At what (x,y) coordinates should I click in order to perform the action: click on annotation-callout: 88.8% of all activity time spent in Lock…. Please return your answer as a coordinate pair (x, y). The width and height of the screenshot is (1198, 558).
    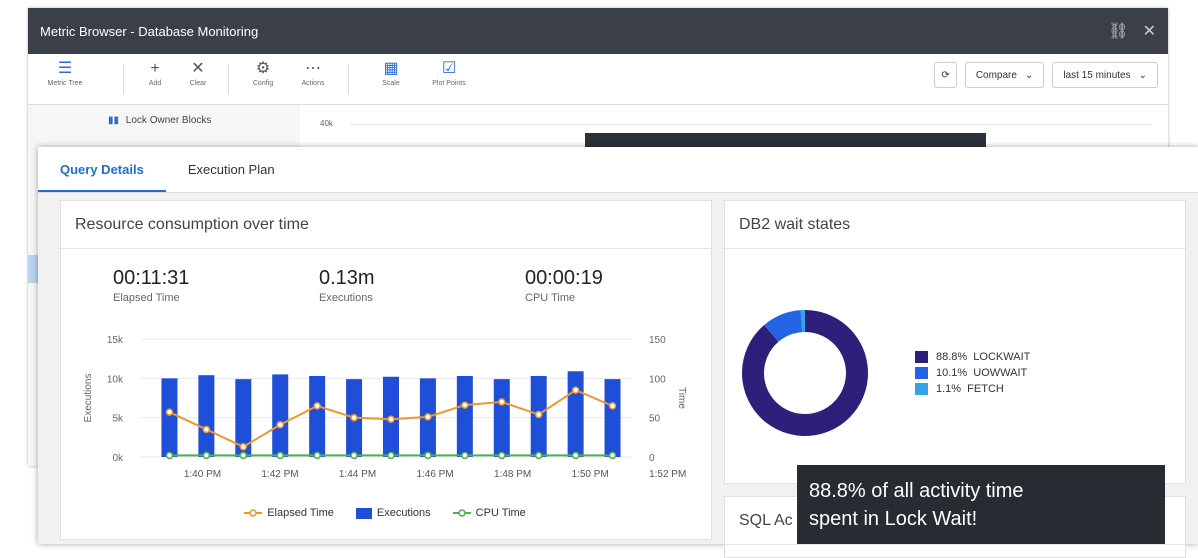
    Looking at the image, I should click on (981, 504).